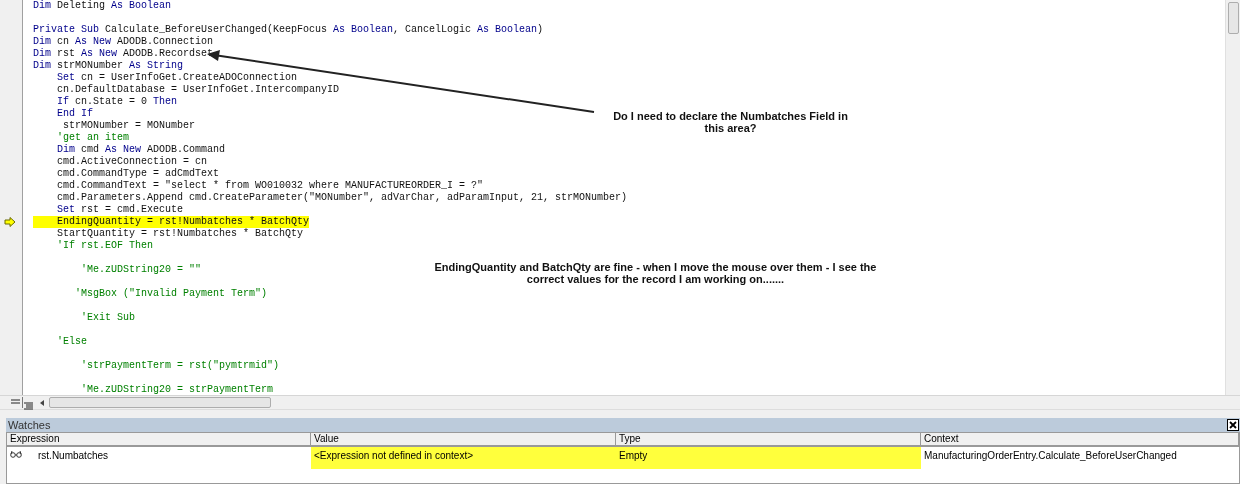 The image size is (1240, 484). Describe the element at coordinates (1050, 456) in the screenshot. I see `table-cell-text: ManufacturingOrderEntry.Calculate_BeforeUserChanged` at that location.